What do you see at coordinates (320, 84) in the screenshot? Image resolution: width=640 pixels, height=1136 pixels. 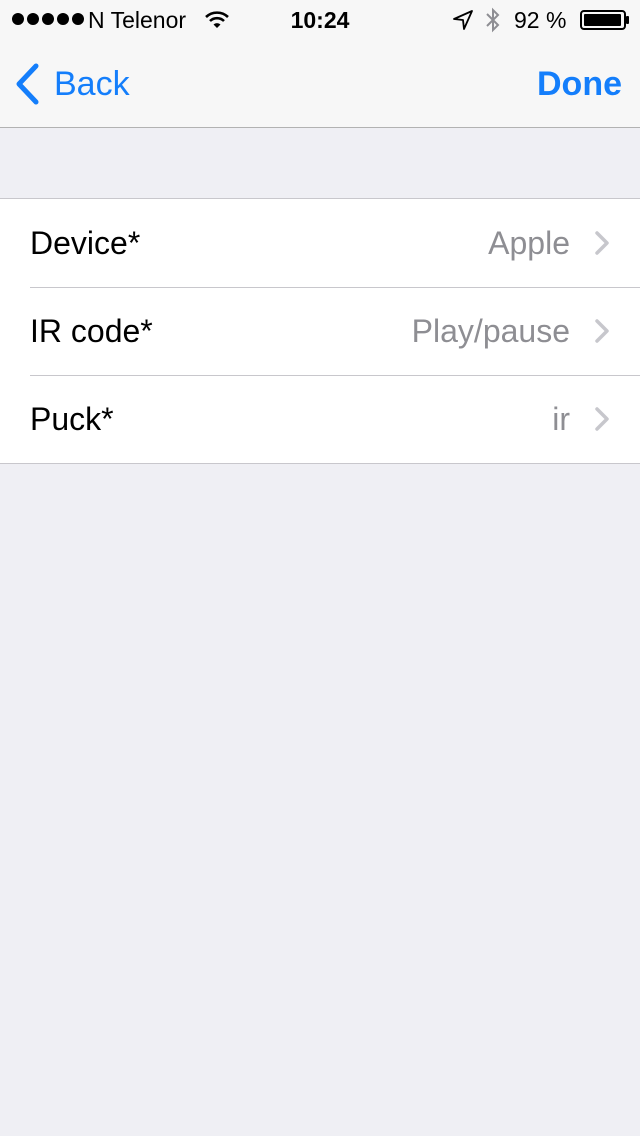 I see `navigation-bar: Back Done` at bounding box center [320, 84].